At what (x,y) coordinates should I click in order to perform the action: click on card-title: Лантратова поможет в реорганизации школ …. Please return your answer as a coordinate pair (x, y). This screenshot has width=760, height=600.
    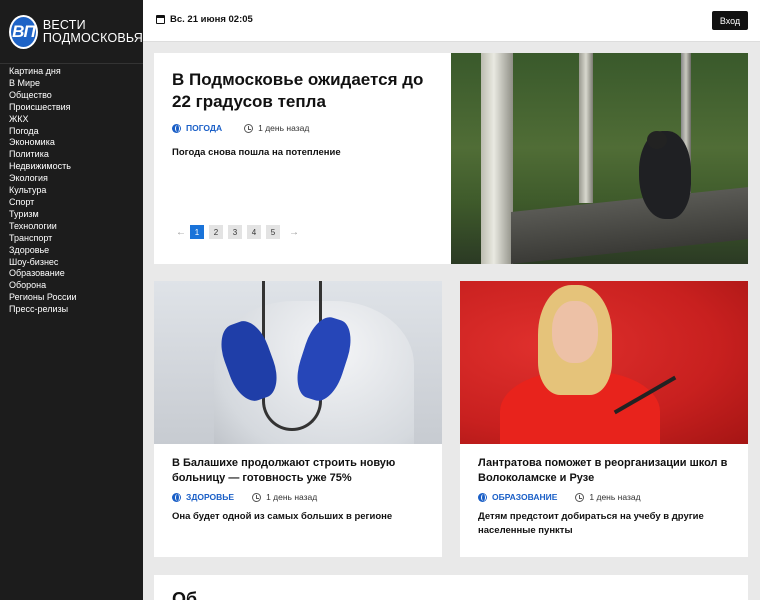
    Looking at the image, I should click on (604, 470).